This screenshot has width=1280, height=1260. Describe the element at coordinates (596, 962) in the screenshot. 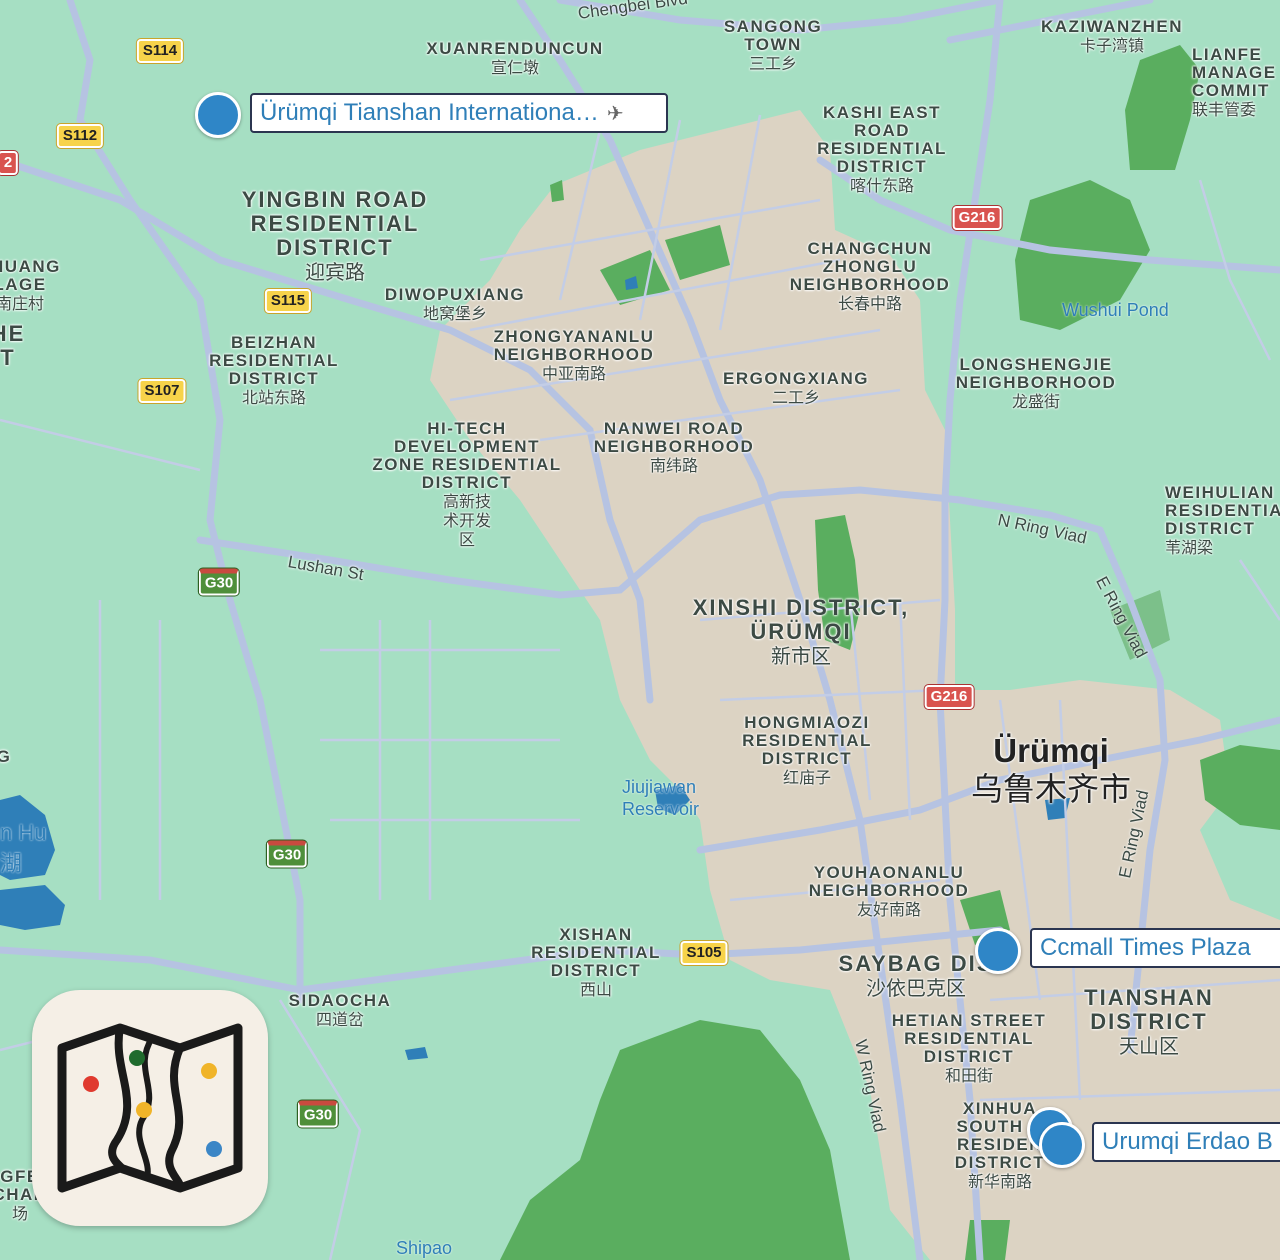

I see `district-label: XISHAN RESIDENTIAL DISTRICT 西山` at that location.